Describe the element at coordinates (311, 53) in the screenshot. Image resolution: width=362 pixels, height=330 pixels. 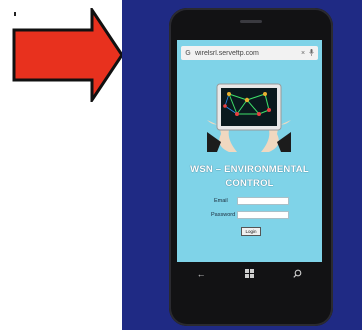
I see `mic-icon` at that location.